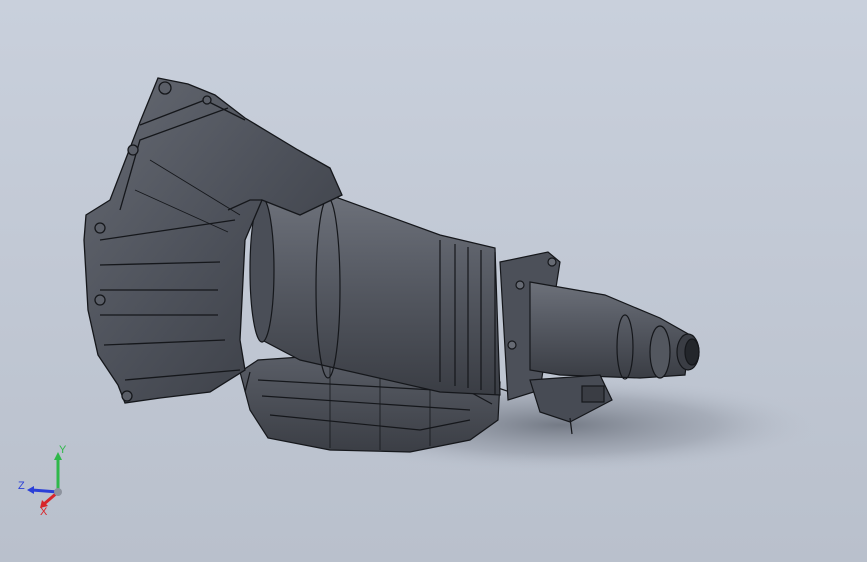 Image resolution: width=867 pixels, height=562 pixels. I want to click on z-axis-label: Z, so click(21, 486).